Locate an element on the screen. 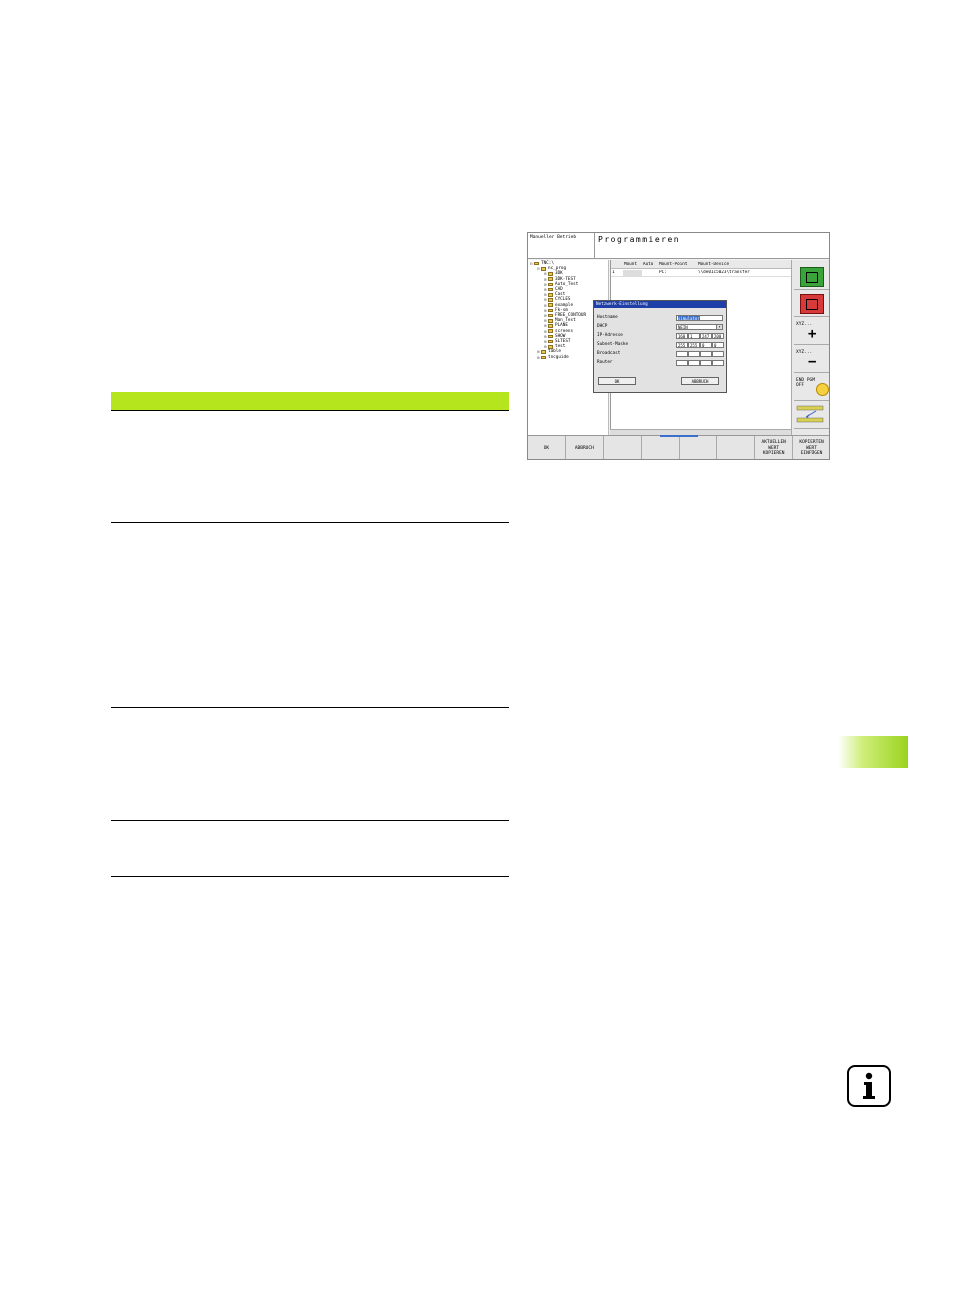 This screenshot has height=1307, width=954. table-row: 1 PC: \\de01c5023\transfer is located at coordinates (701, 273).